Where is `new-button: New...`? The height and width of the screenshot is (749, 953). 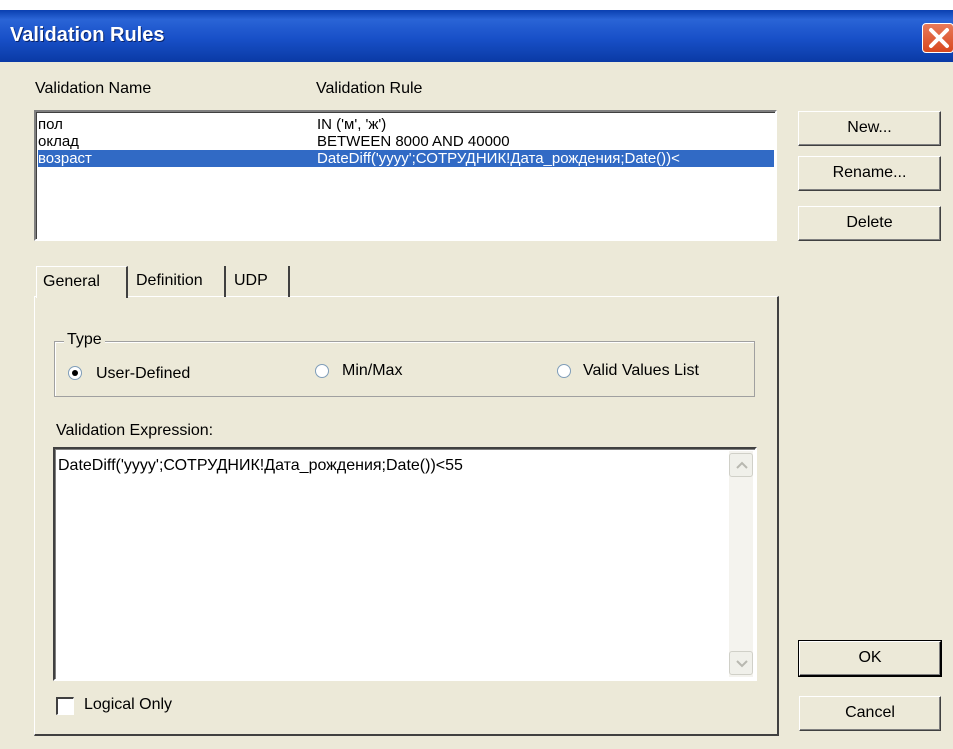
new-button: New... is located at coordinates (869, 128).